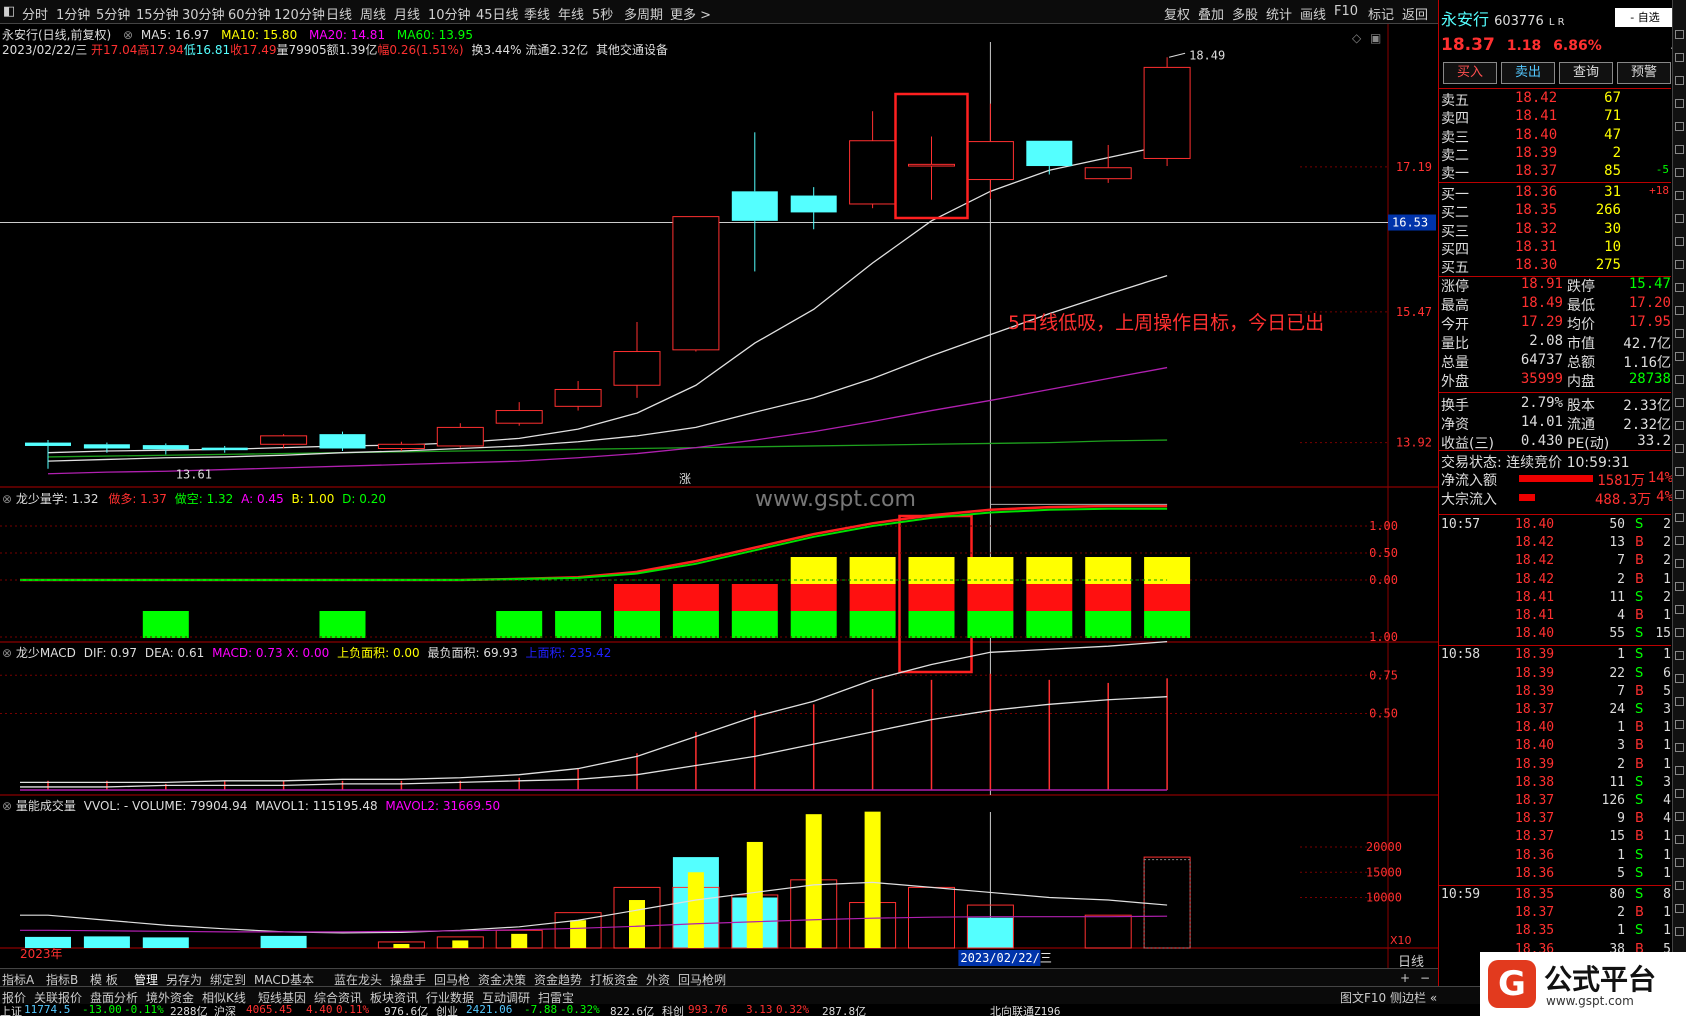  What do you see at coordinates (249, 13) in the screenshot?
I see `period-tab-5: 60分钟` at bounding box center [249, 13].